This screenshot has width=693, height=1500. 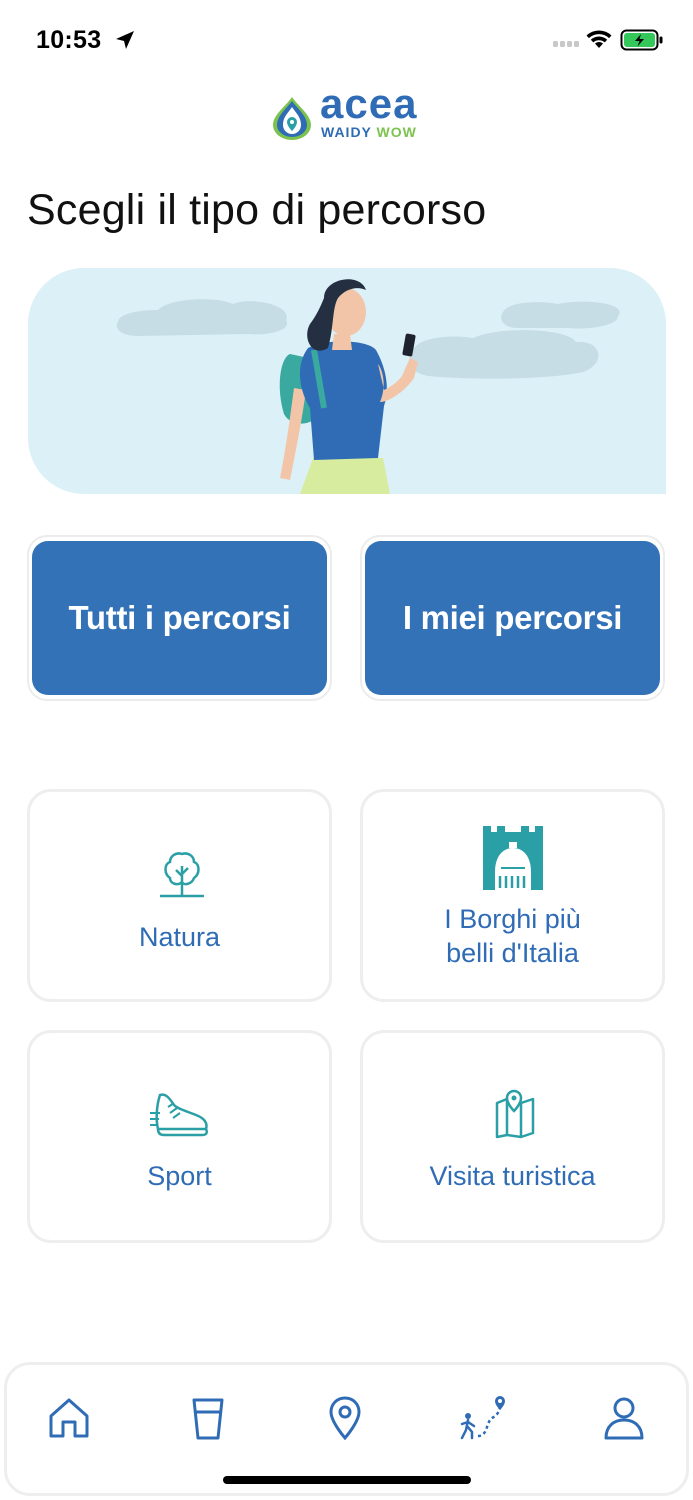 What do you see at coordinates (179, 937) in the screenshot?
I see `category-label: Natura` at bounding box center [179, 937].